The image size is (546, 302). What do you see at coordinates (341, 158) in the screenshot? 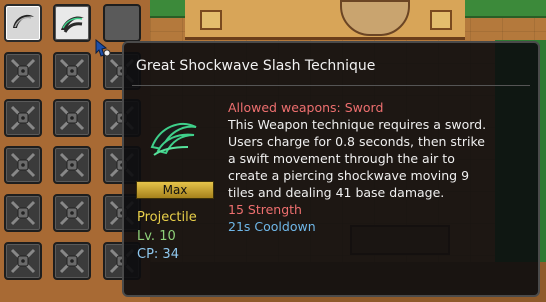
I see `description-line: a swift movement through the air to` at bounding box center [341, 158].